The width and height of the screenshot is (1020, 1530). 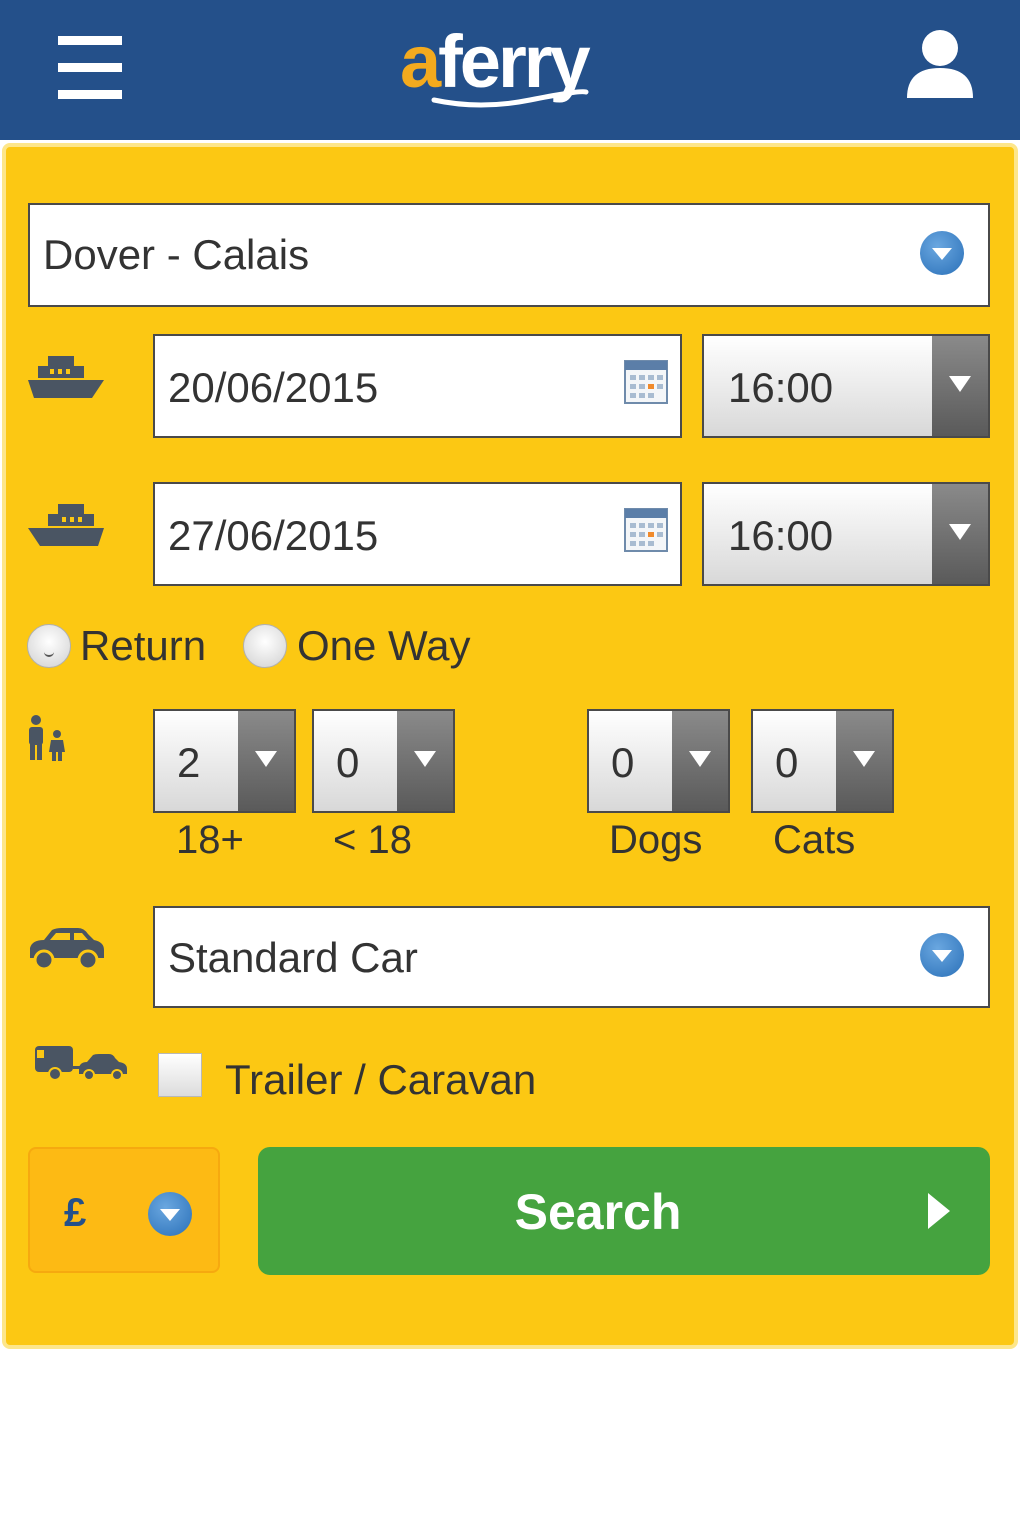 I want to click on outbound-date-field: 20/06/2015, so click(x=417, y=386).